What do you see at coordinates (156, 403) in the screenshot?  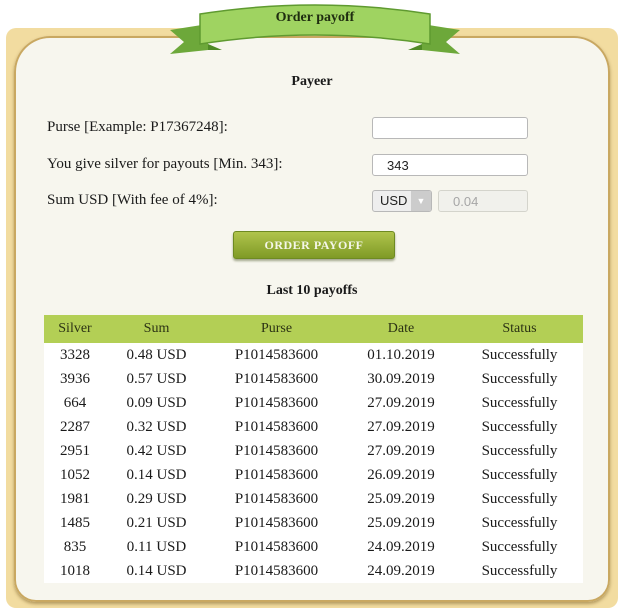 I see `cell-sum: 0.09 USD` at bounding box center [156, 403].